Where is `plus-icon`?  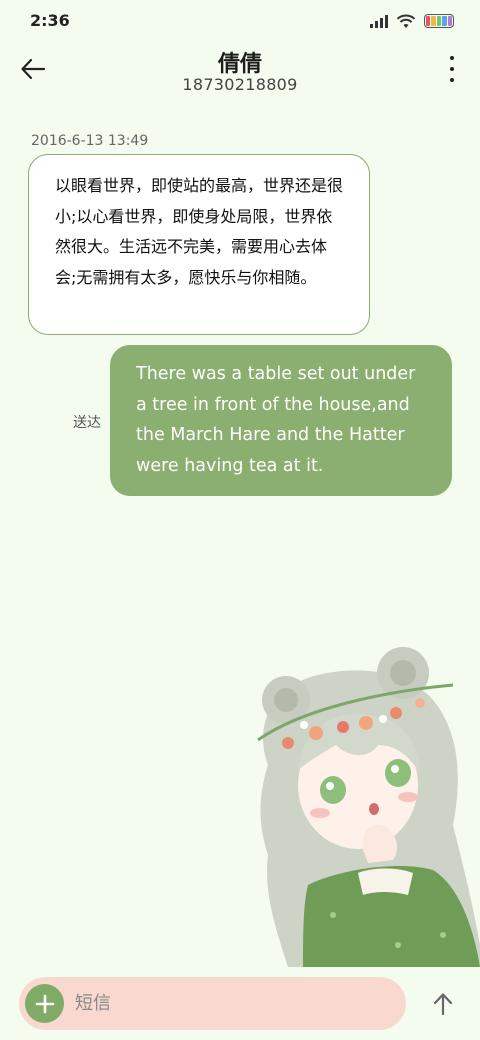
plus-icon is located at coordinates (44, 1003).